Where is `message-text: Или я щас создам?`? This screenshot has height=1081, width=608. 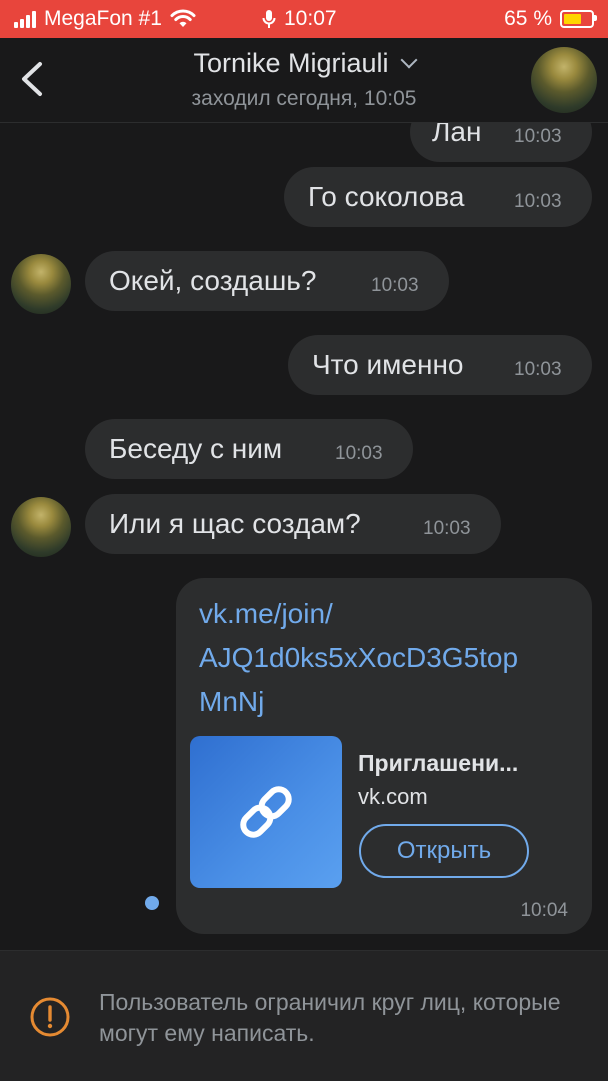 message-text: Или я щас создам? is located at coordinates (235, 523).